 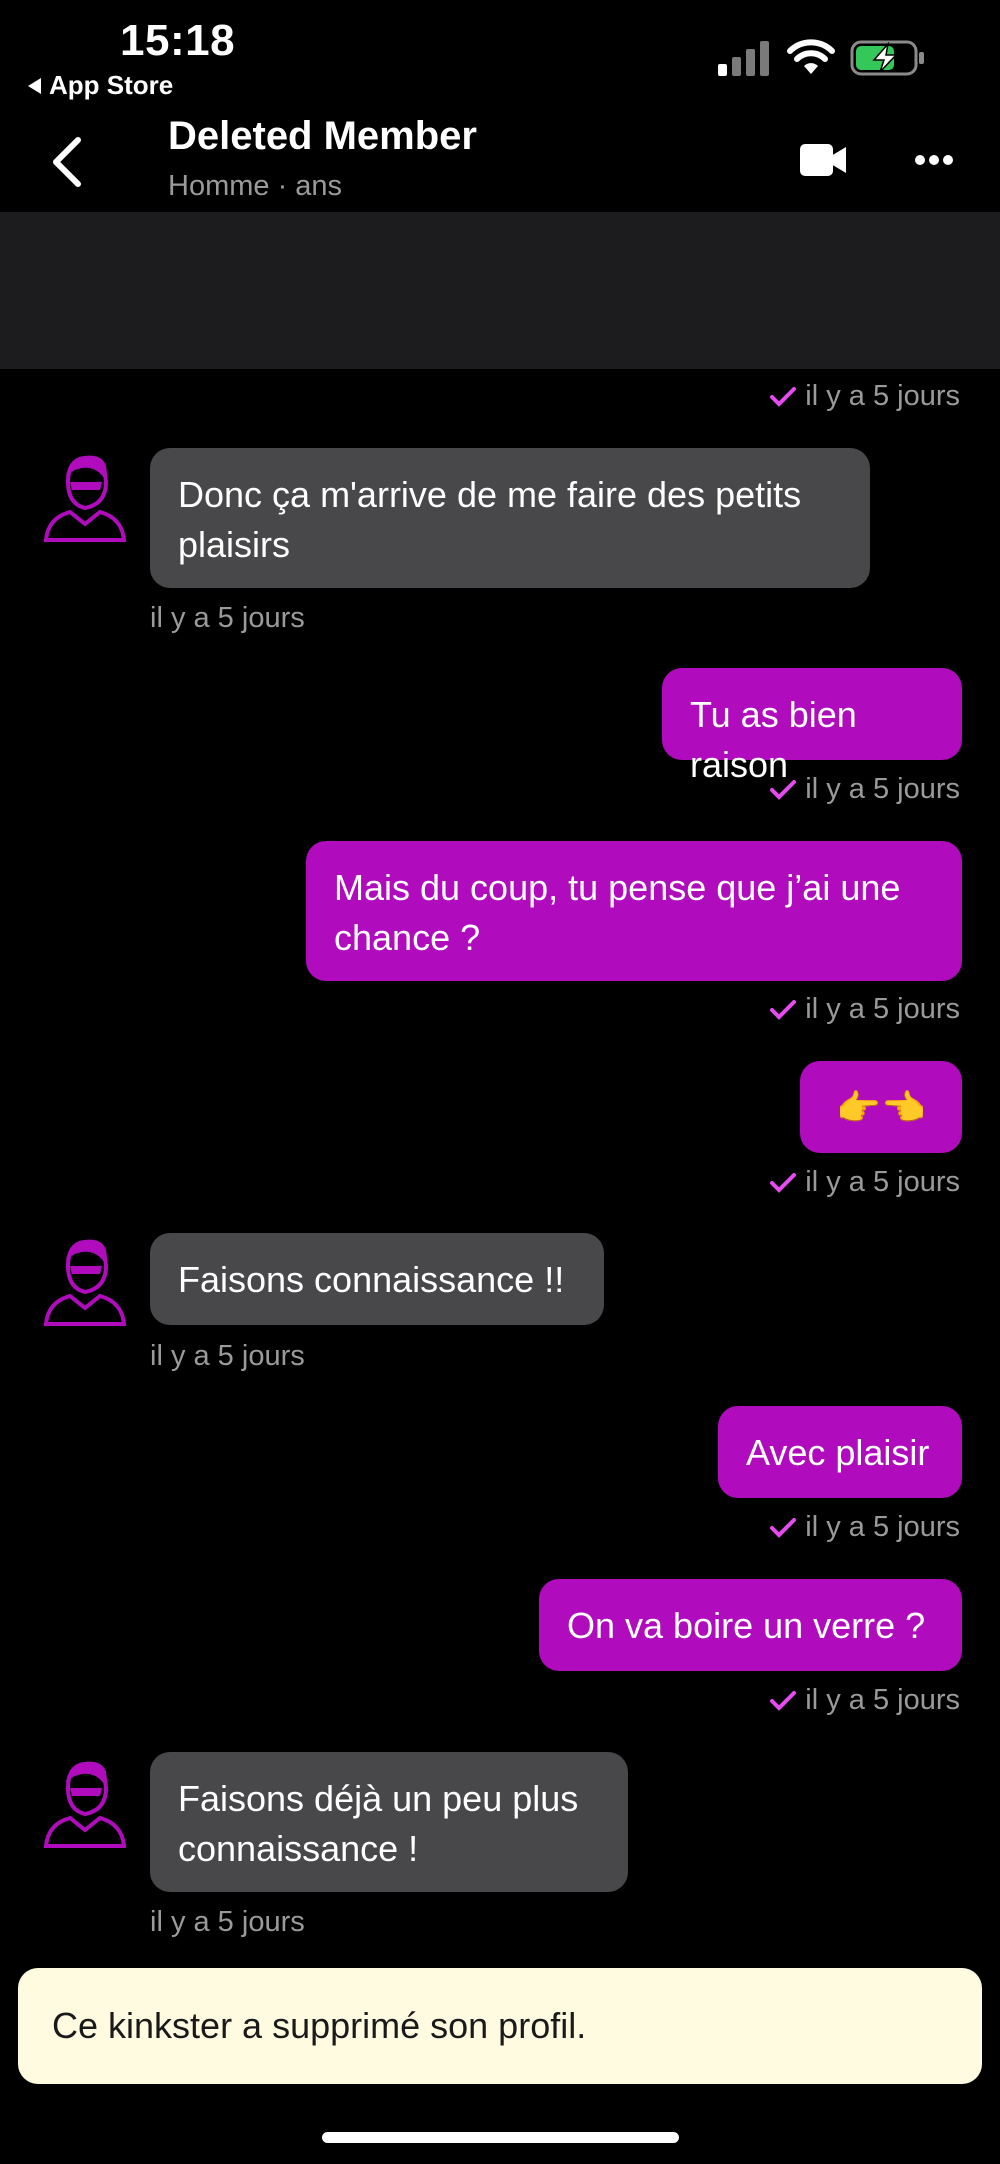 I want to click on incoming-message: Faisons connaissance !!, so click(x=377, y=1279).